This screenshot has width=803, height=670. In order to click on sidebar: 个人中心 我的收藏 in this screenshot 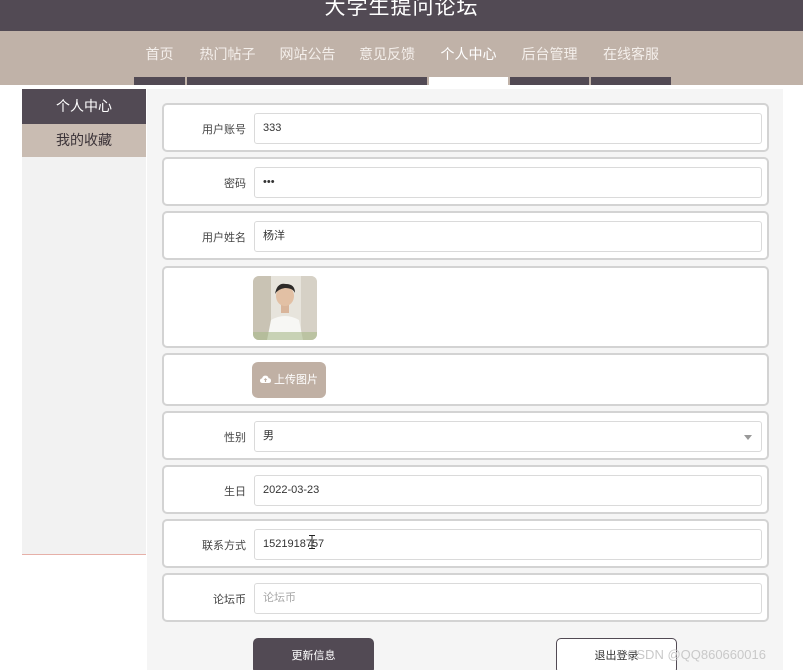, I will do `click(84, 322)`.